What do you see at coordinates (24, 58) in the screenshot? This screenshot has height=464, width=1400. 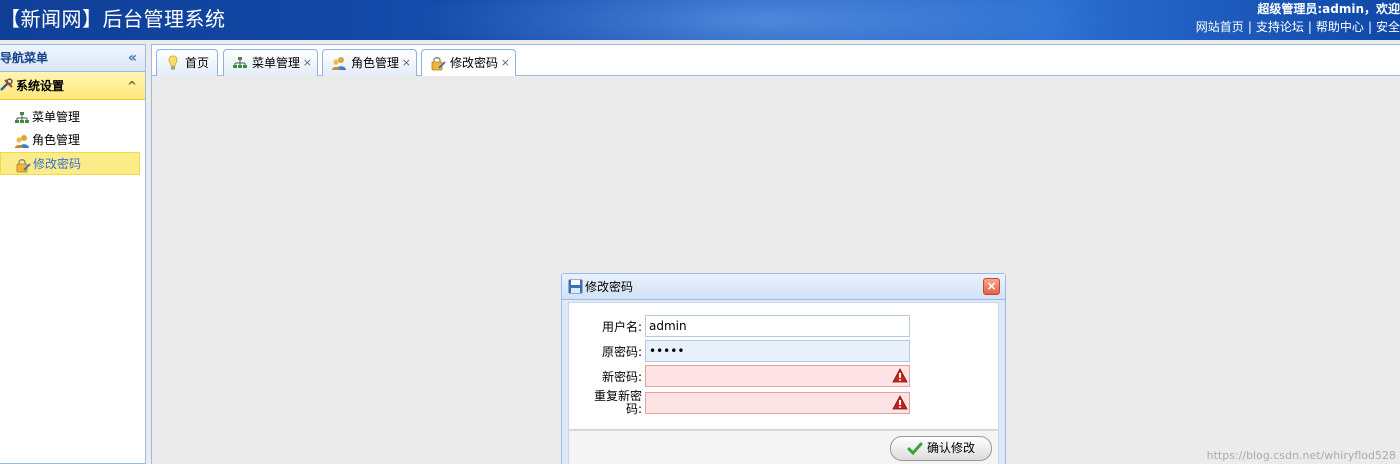 I see `nav-panel-title-text: 导航菜单` at bounding box center [24, 58].